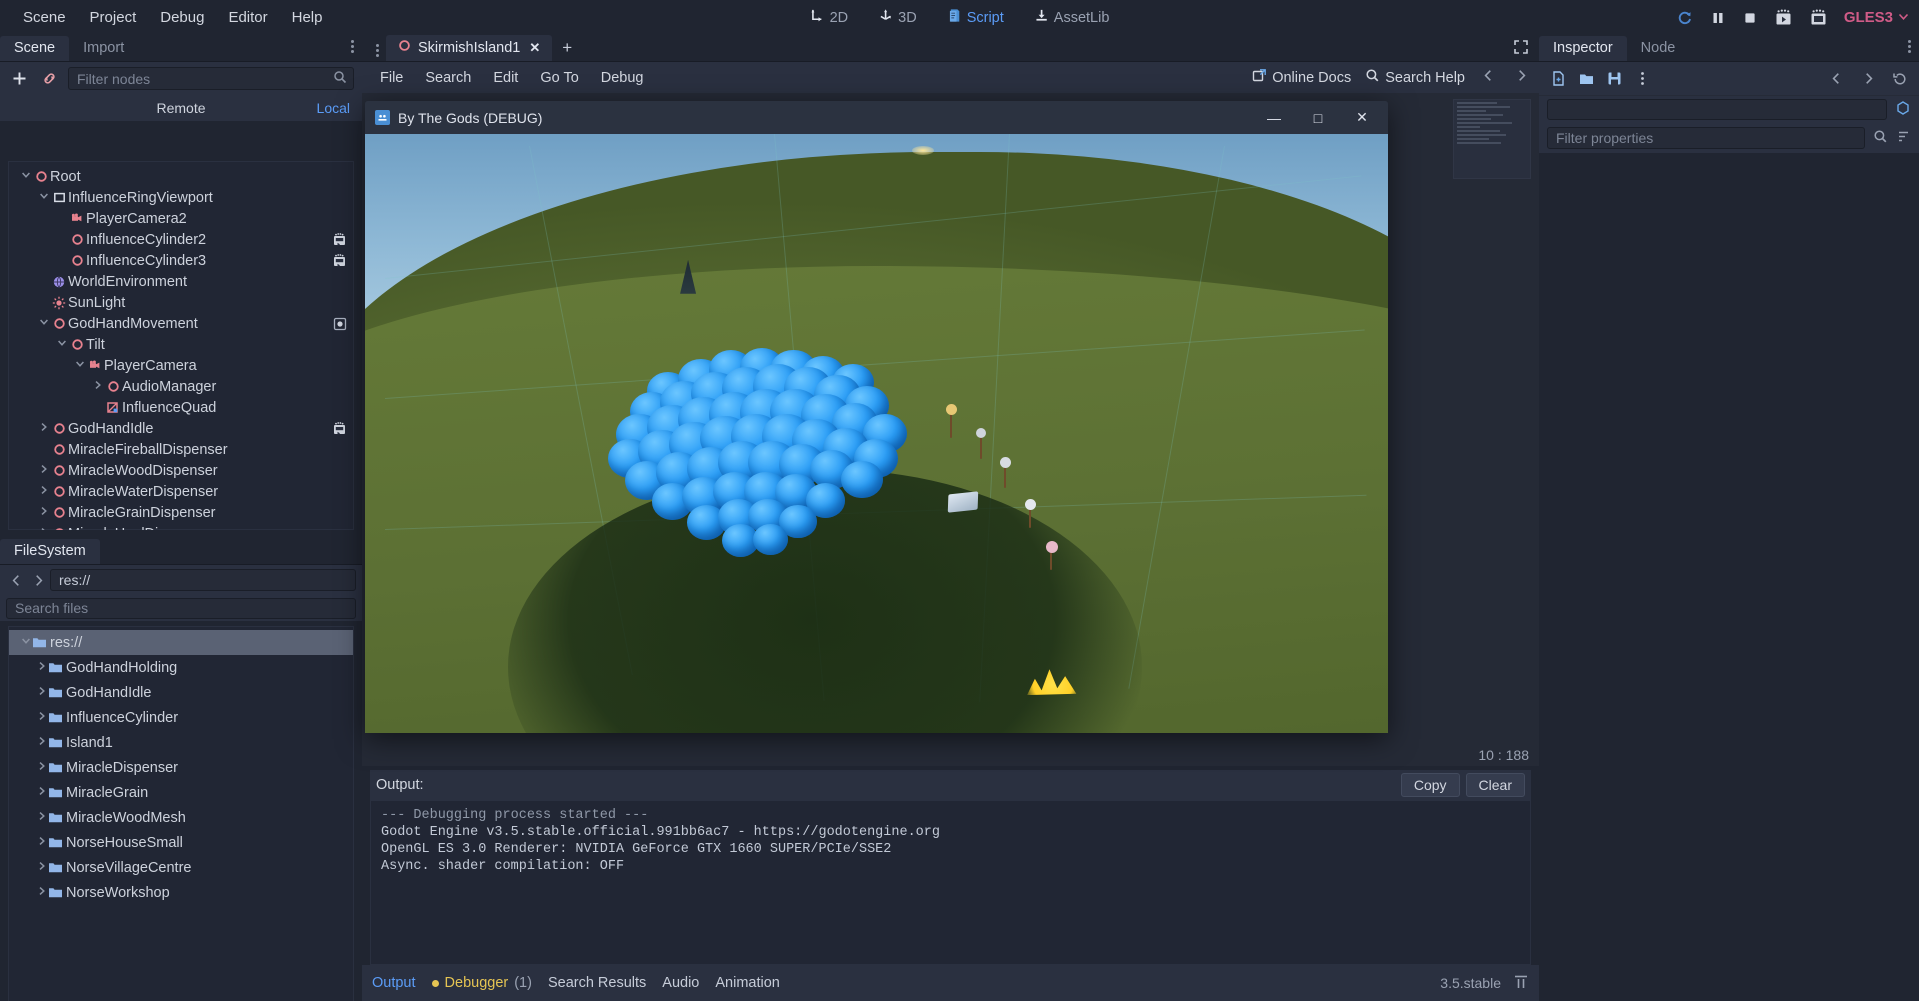  What do you see at coordinates (340, 324) in the screenshot?
I see `visibility-icon` at bounding box center [340, 324].